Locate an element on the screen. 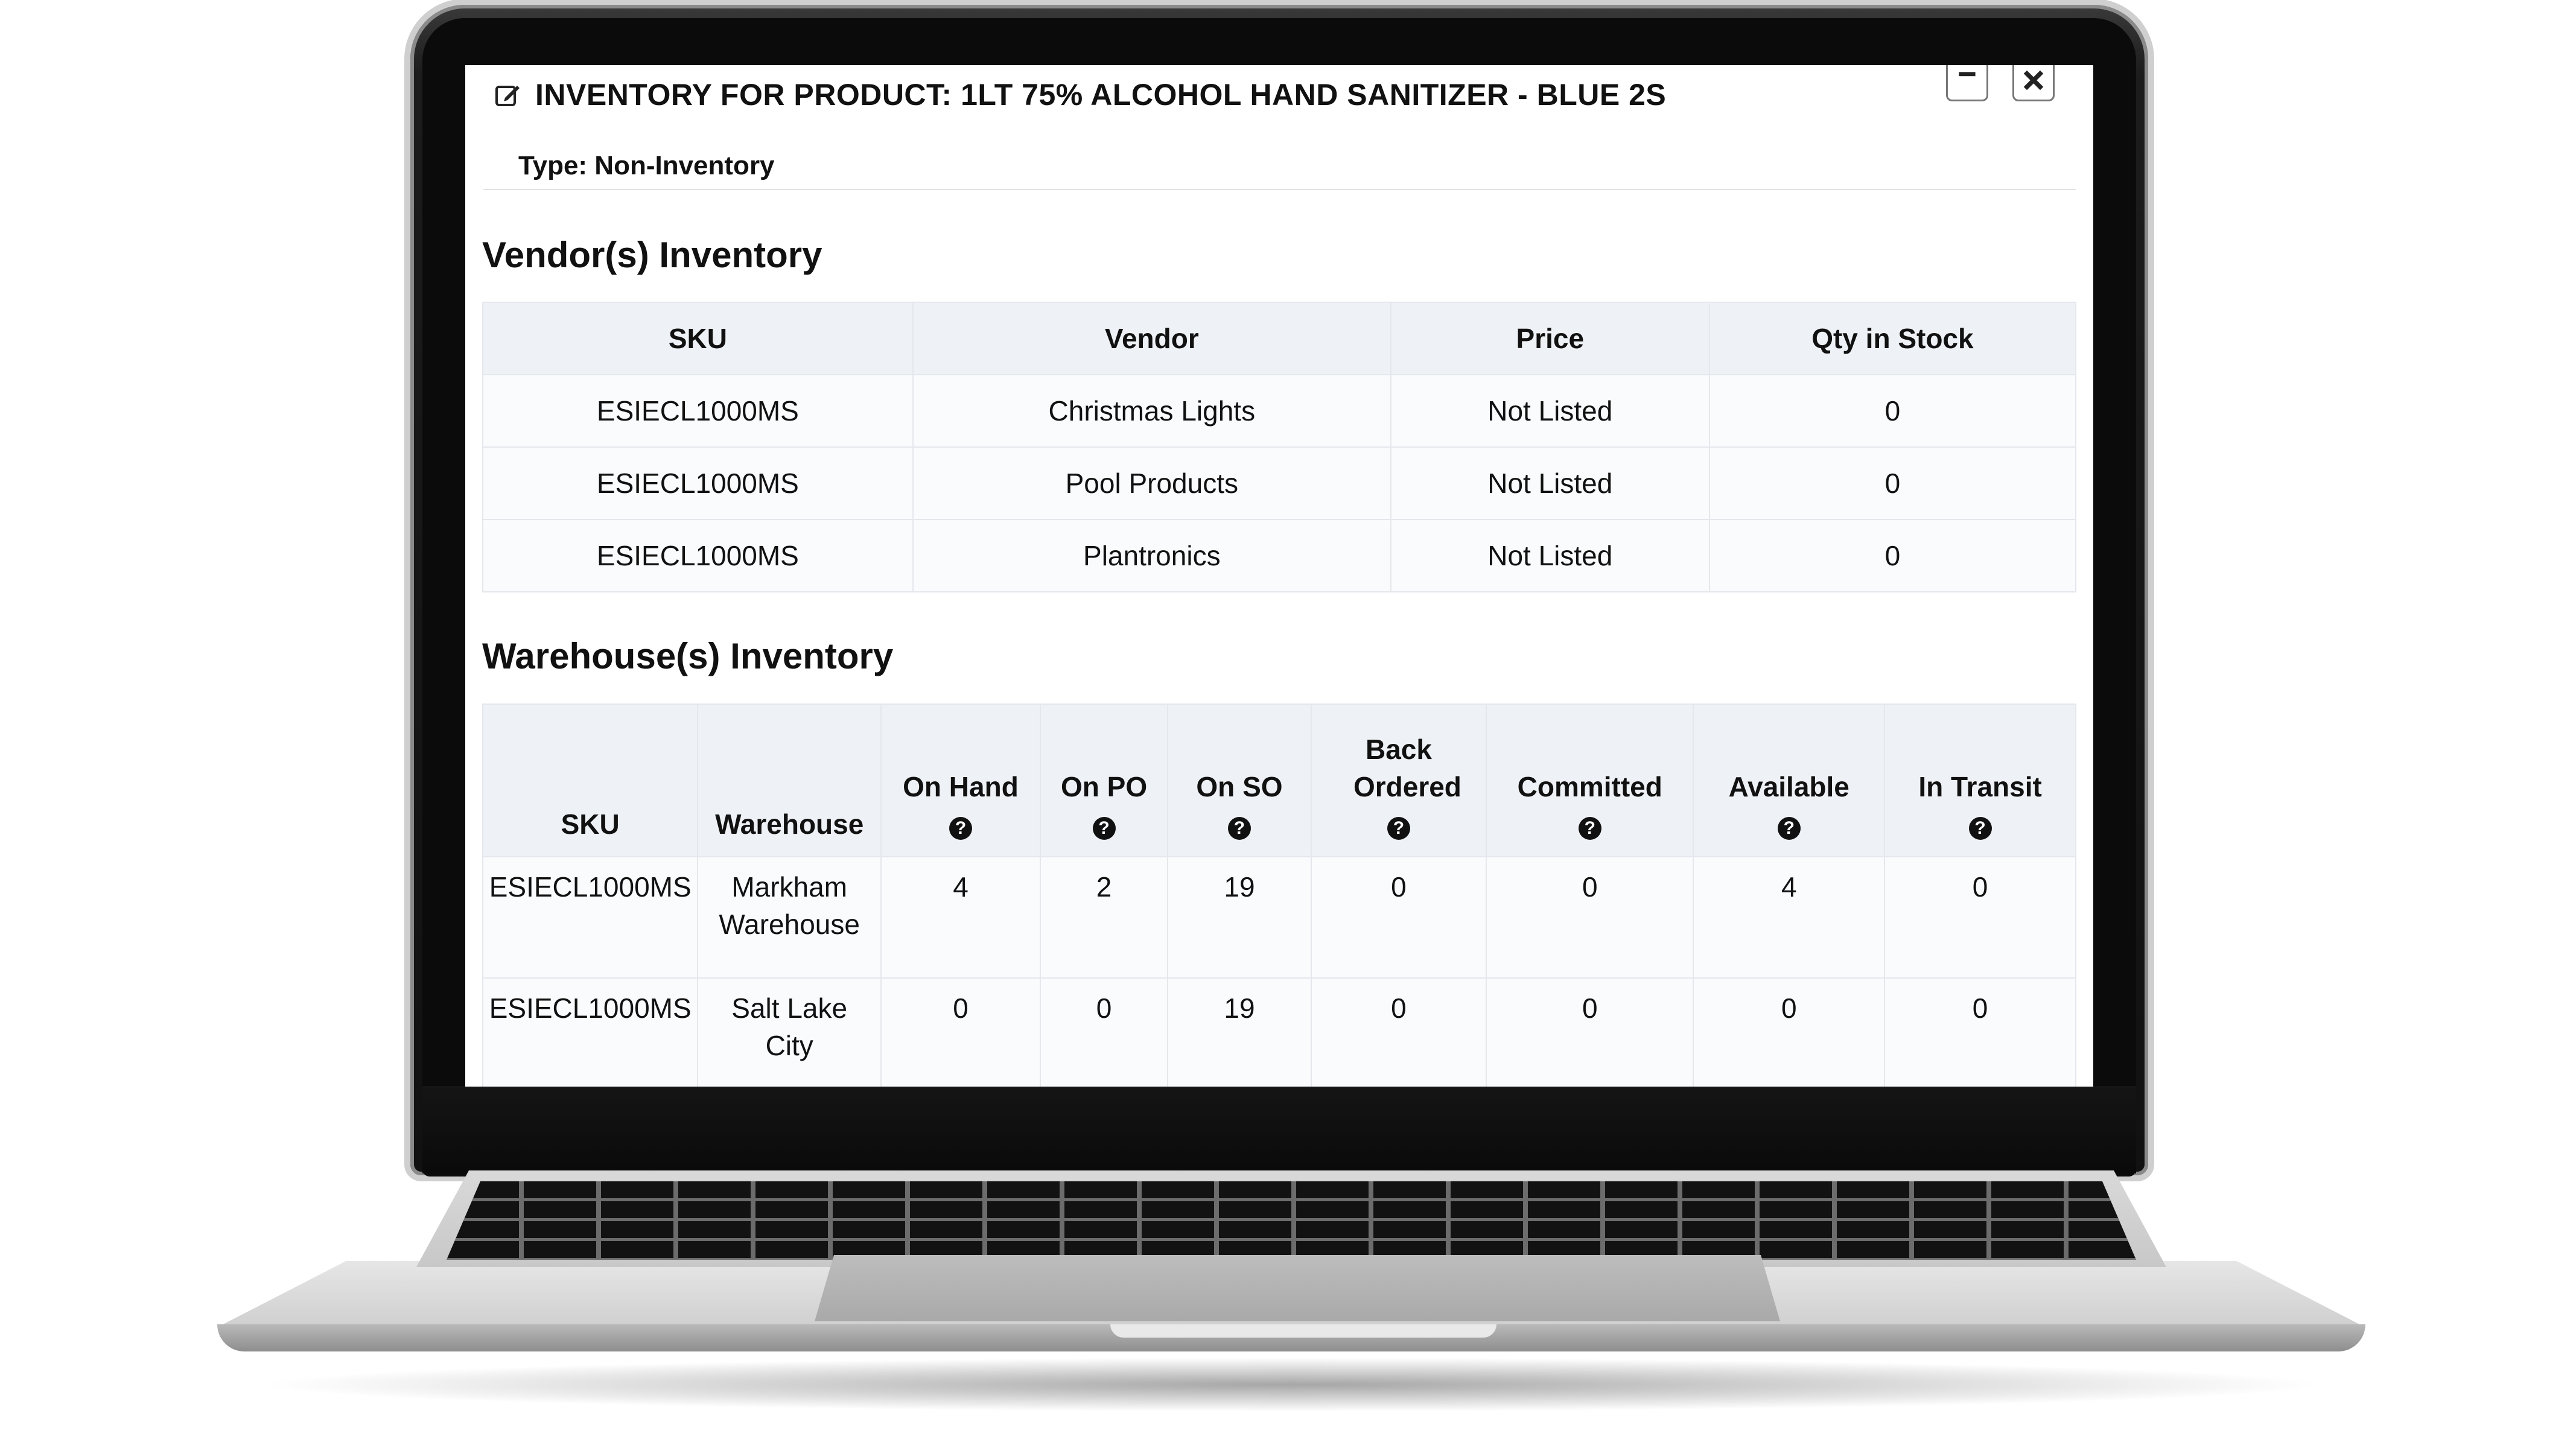 This screenshot has height=1448, width=2576. table-cell: Plantronics is located at coordinates (1151, 555).